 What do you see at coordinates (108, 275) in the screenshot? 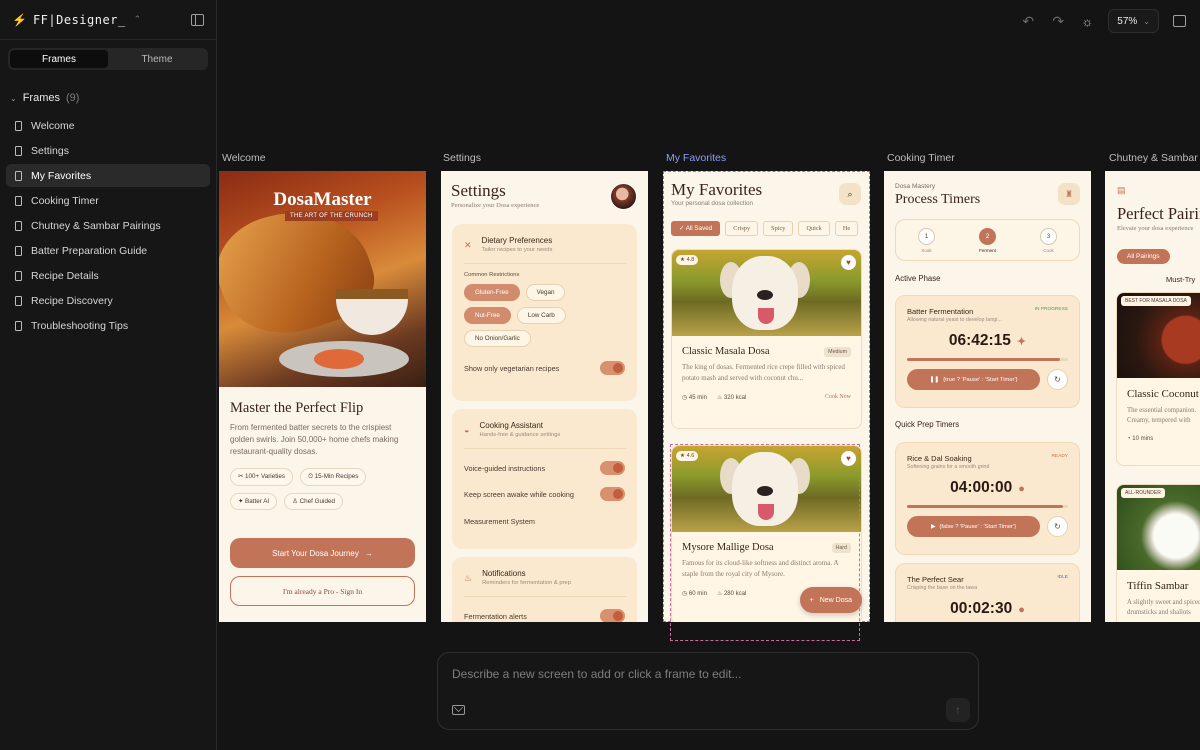
I see `frame-item-recipe-details: Recipe Details` at bounding box center [108, 275].